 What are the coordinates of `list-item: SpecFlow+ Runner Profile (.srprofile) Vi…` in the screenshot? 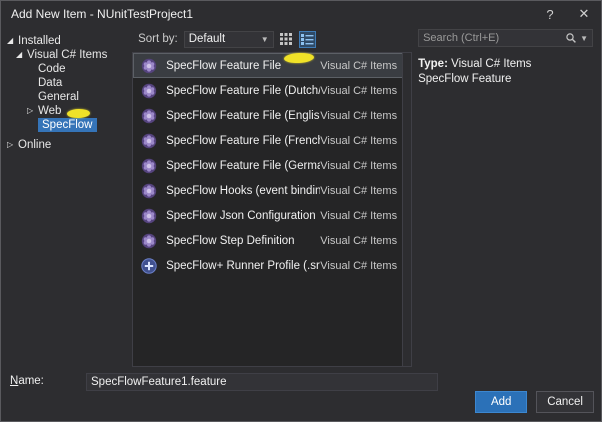 It's located at (272, 265).